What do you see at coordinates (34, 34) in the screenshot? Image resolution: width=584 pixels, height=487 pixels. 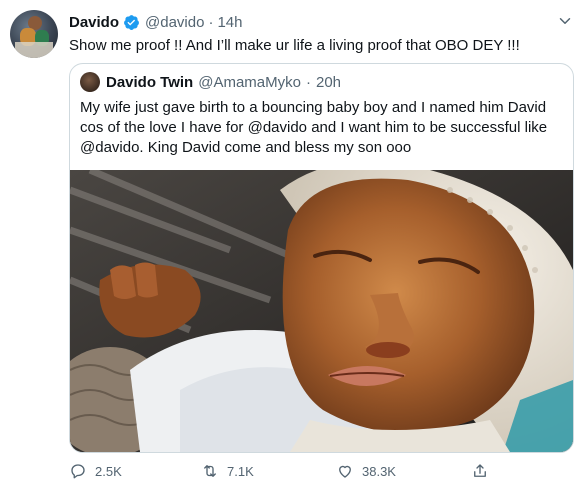 I see `author-avatar` at bounding box center [34, 34].